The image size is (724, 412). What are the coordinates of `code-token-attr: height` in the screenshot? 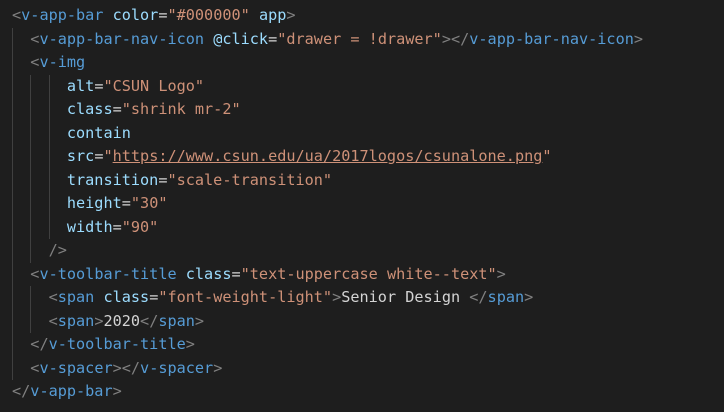 It's located at (94, 203).